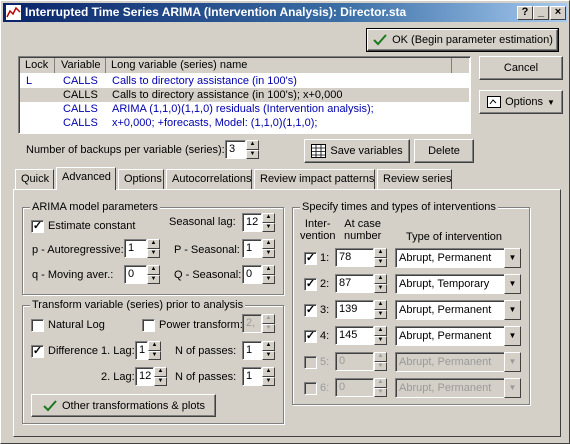 The height and width of the screenshot is (444, 570). What do you see at coordinates (123, 405) in the screenshot?
I see `other-transformations-button: Other transformations & plots` at bounding box center [123, 405].